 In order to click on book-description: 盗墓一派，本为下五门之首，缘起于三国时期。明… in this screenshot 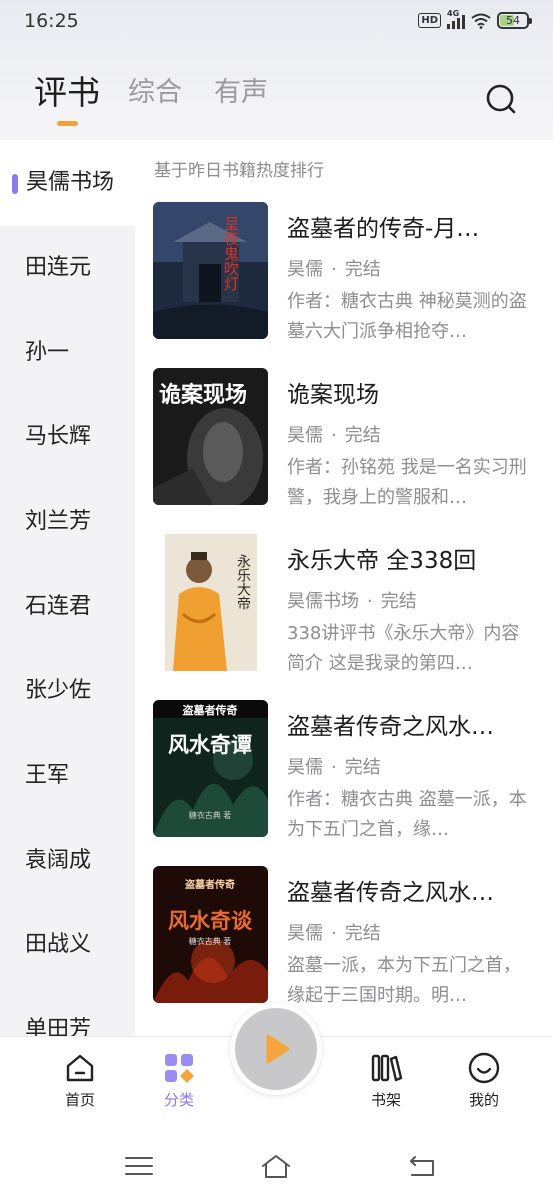, I will do `click(404, 980)`.